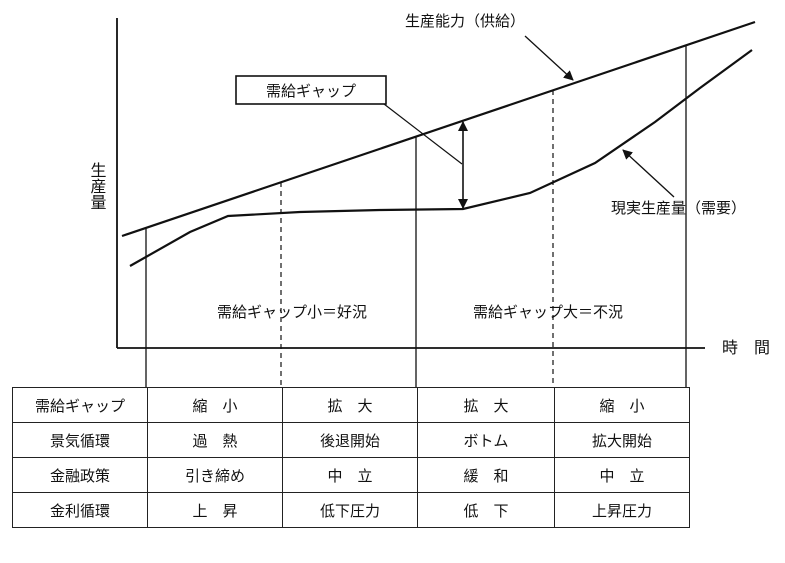 Image resolution: width=785 pixels, height=563 pixels. Describe the element at coordinates (548, 312) in the screenshot. I see `region-large-gap-label: 需給ギャップ大＝不況` at that location.